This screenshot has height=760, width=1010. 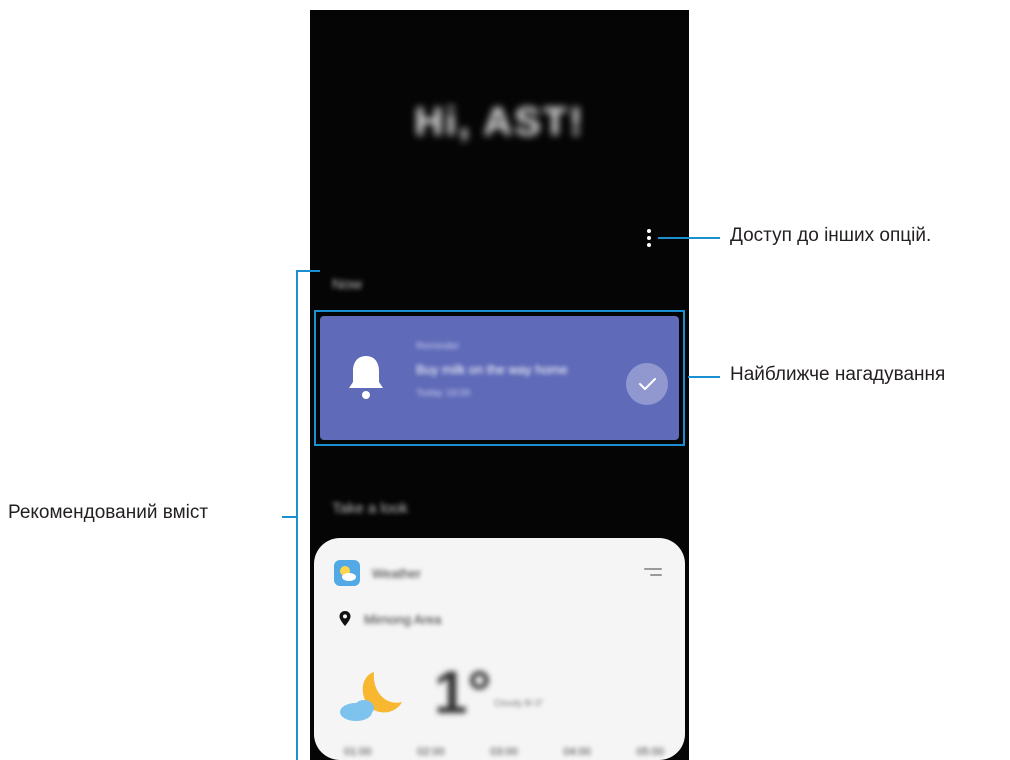 I want to click on forecast-hour: 03:00, so click(x=504, y=752).